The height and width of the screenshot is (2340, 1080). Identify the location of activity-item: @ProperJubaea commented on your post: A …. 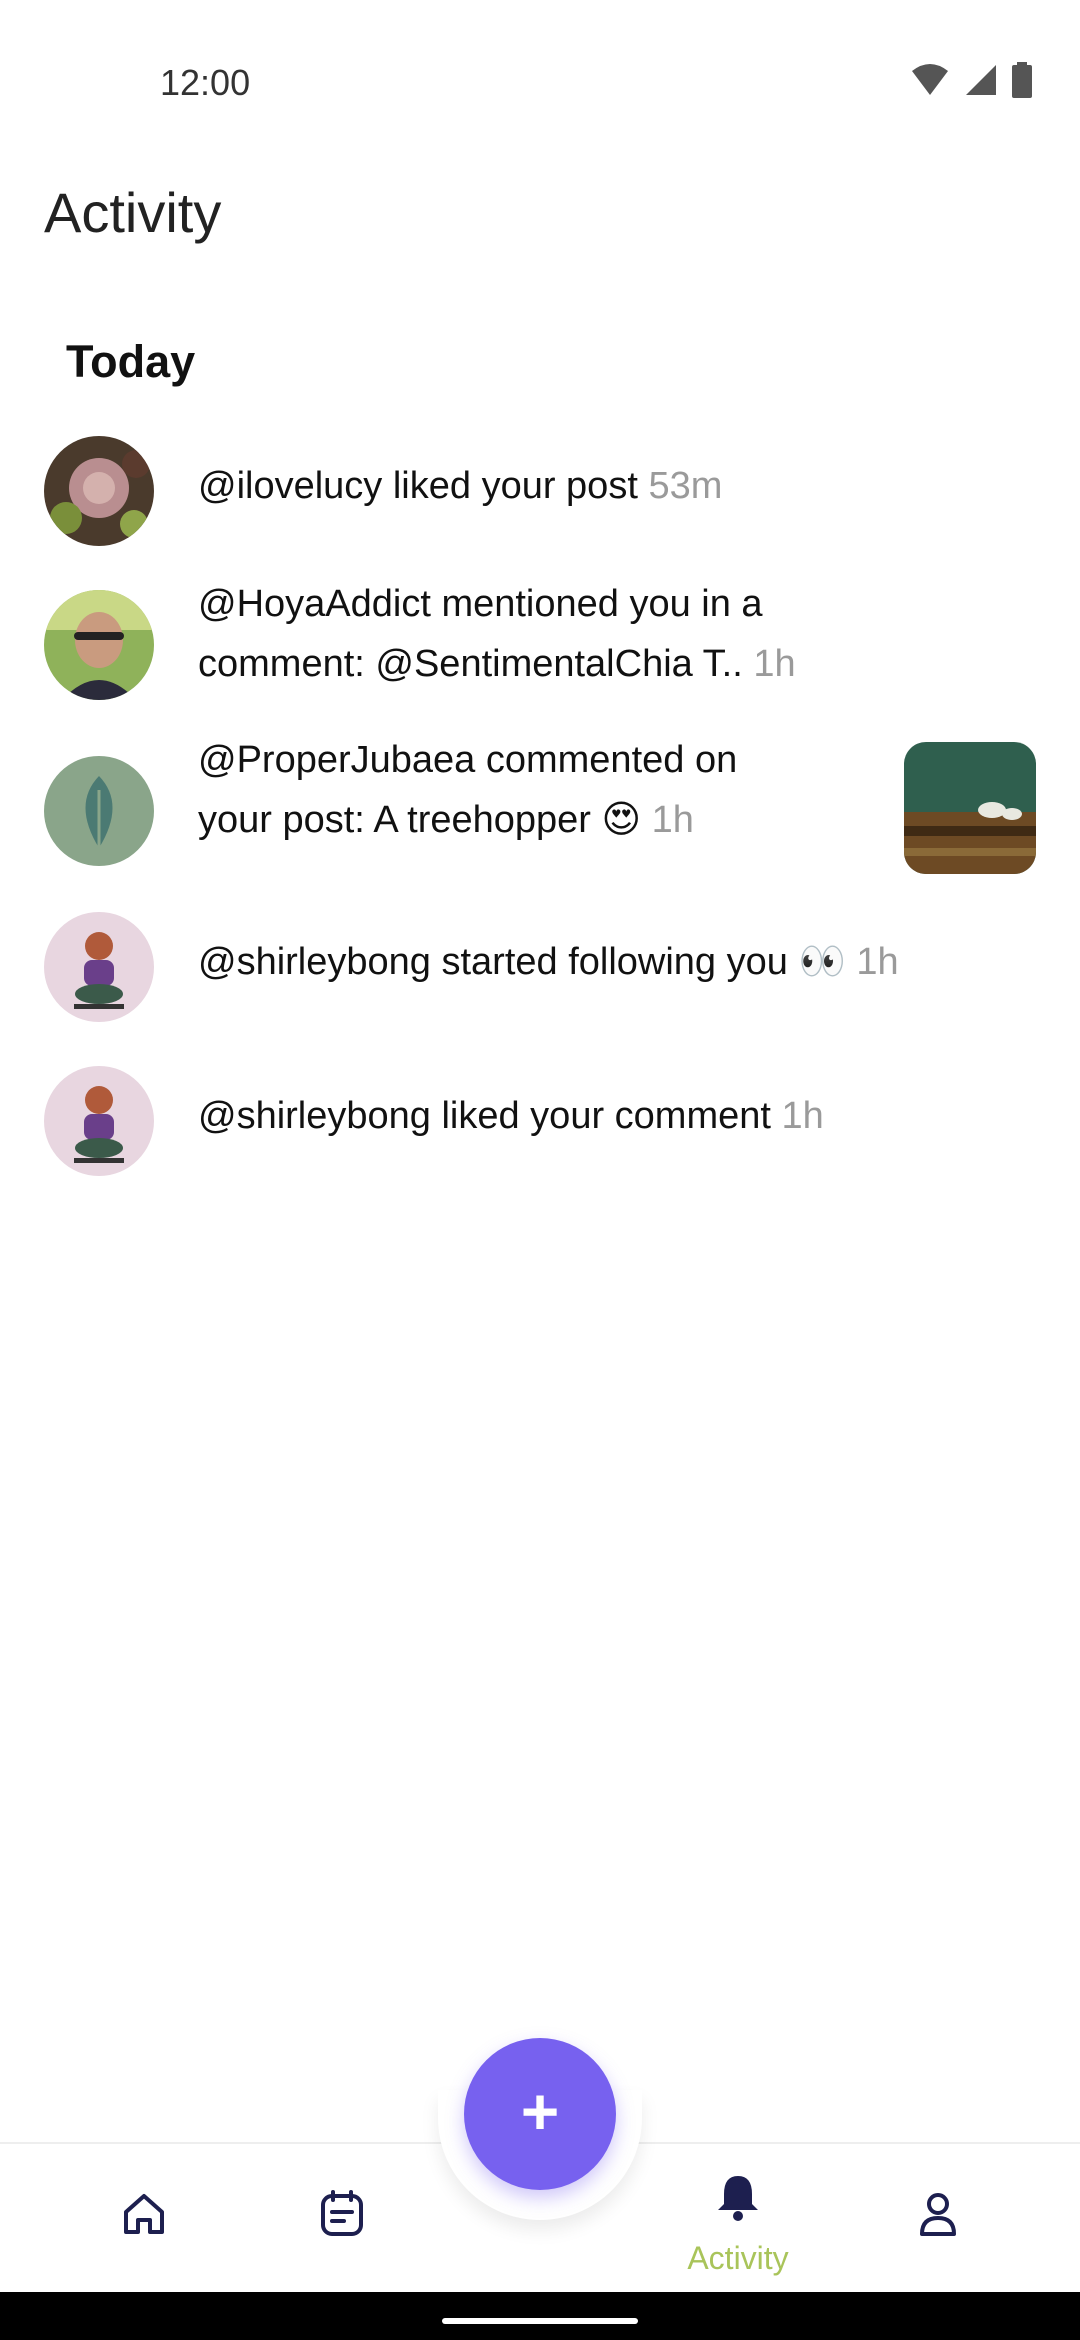
(540, 805).